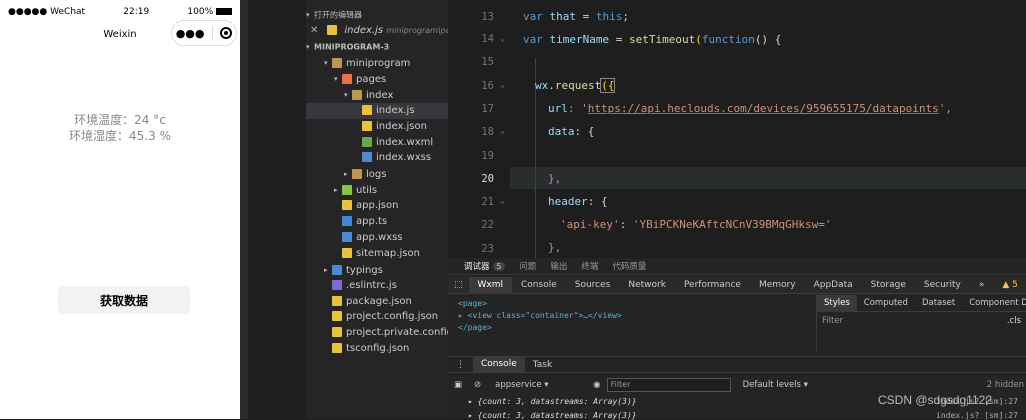  What do you see at coordinates (377, 127) in the screenshot?
I see `tree-item-index-json: index.json` at bounding box center [377, 127].